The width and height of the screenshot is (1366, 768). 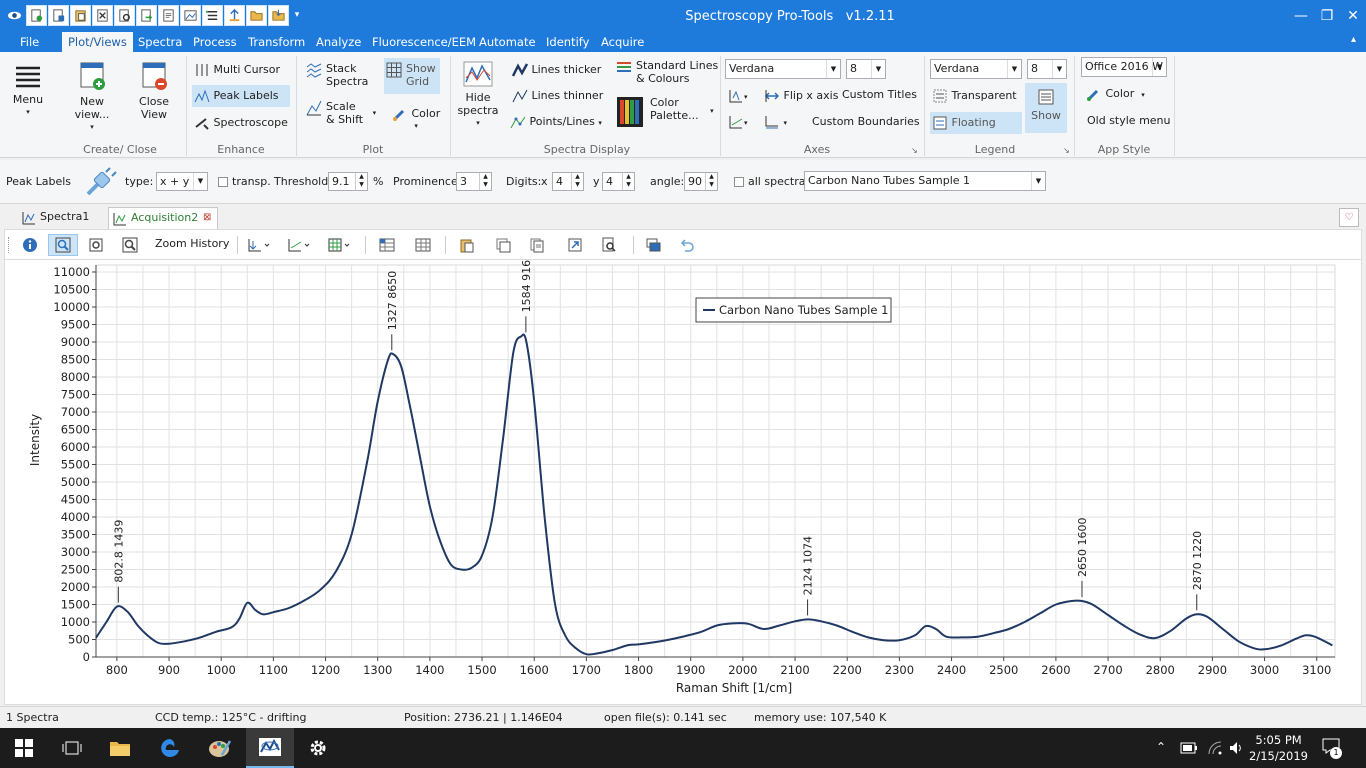 What do you see at coordinates (1047, 69) in the screenshot?
I see `legend-size-select: 8 ▼` at bounding box center [1047, 69].